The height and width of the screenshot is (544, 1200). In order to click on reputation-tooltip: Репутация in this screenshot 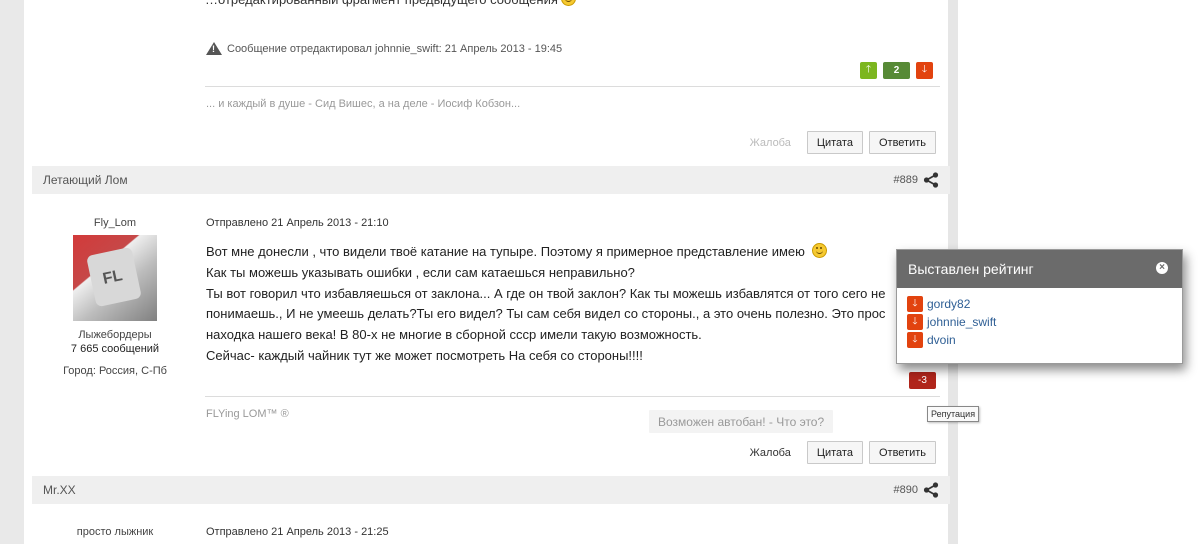, I will do `click(953, 414)`.